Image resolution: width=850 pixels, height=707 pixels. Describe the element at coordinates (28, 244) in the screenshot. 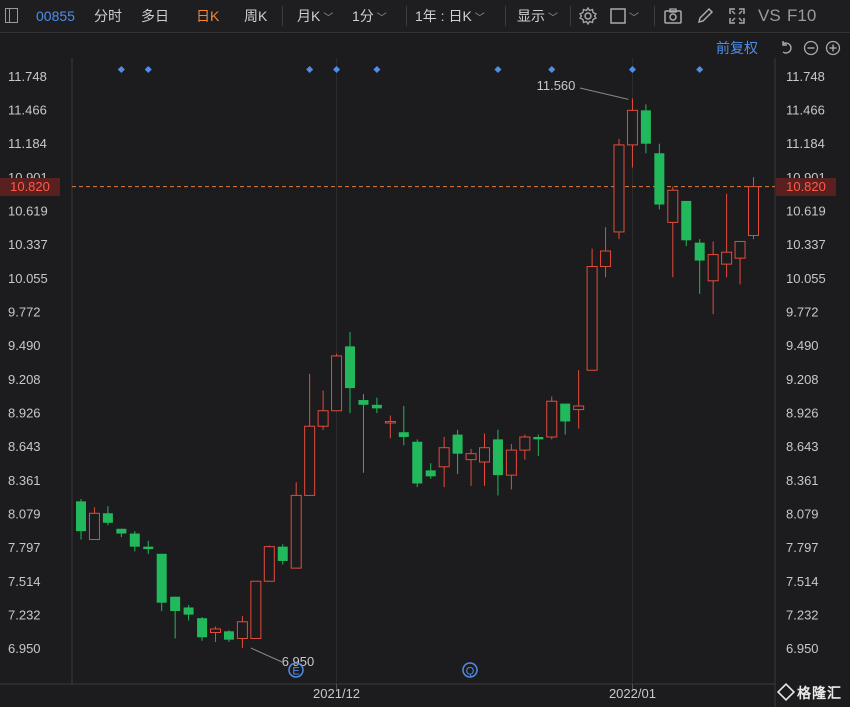

I see `y-tick-label-left: 10.337` at that location.